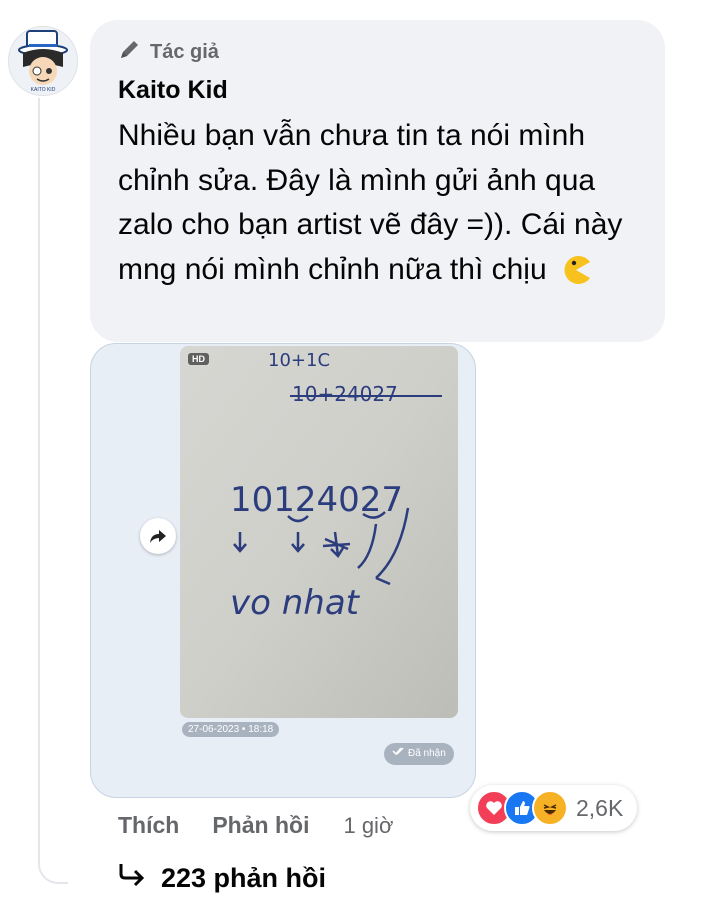 The image size is (720, 901). Describe the element at coordinates (398, 754) in the screenshot. I see `double-check-icon` at that location.